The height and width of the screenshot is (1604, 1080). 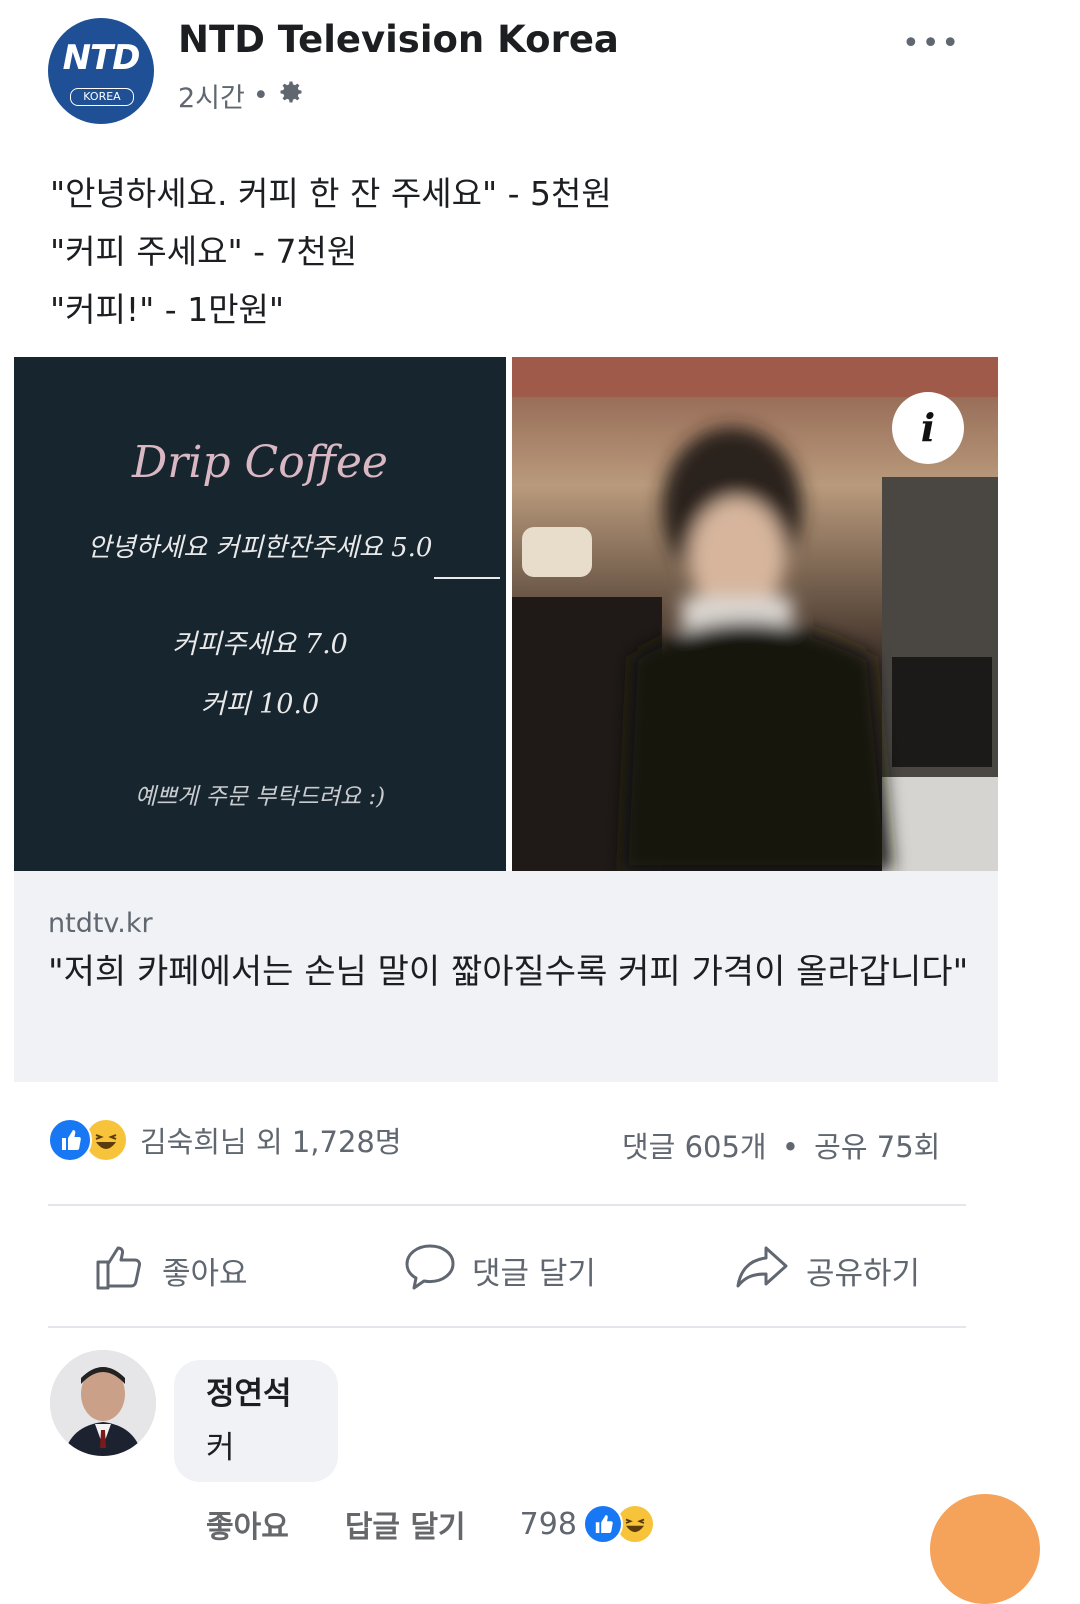 I want to click on like-button: 좋아요, so click(x=170, y=1270).